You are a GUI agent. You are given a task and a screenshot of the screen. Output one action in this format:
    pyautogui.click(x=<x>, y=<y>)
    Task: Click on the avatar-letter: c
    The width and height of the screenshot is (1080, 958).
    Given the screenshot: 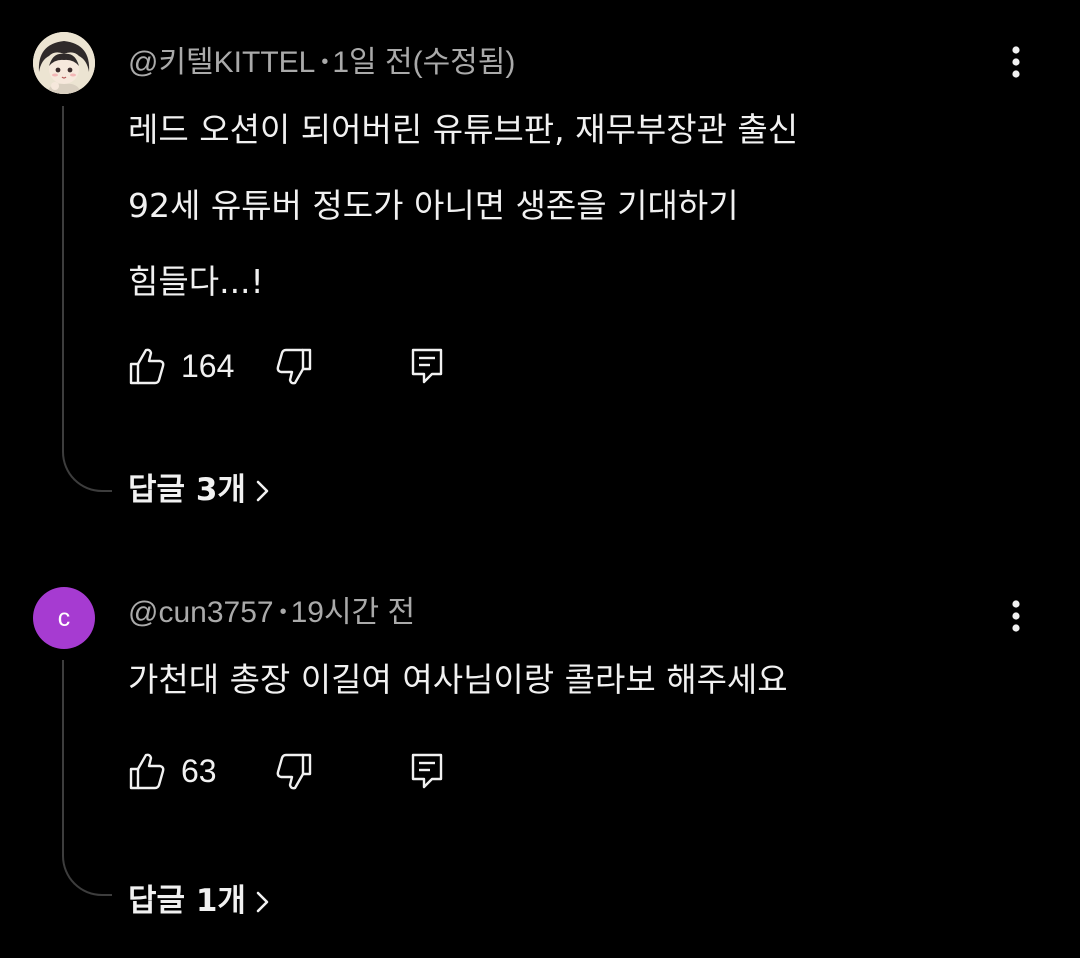 What is the action you would take?
    pyautogui.click(x=64, y=618)
    